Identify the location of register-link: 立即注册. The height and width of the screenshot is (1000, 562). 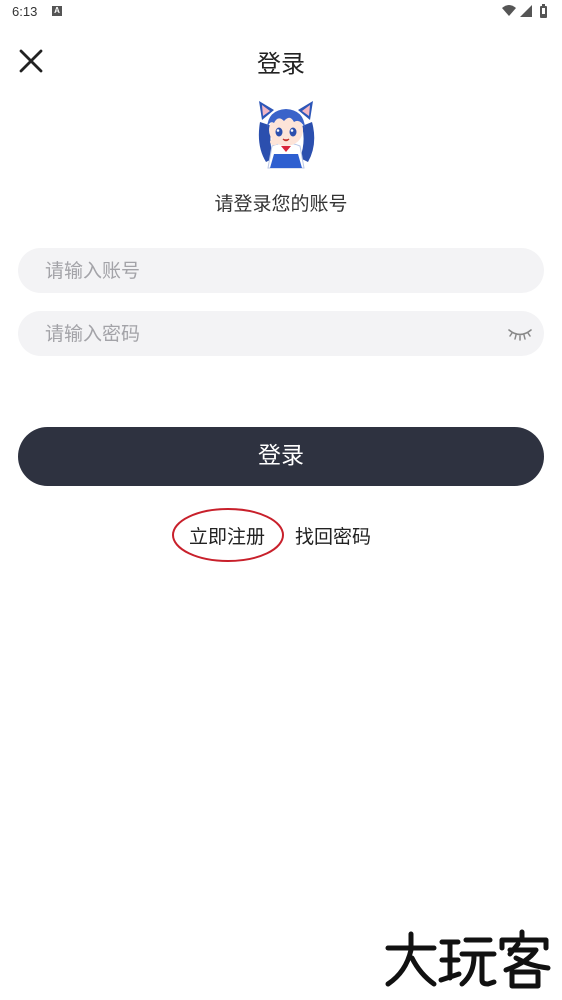
(227, 535).